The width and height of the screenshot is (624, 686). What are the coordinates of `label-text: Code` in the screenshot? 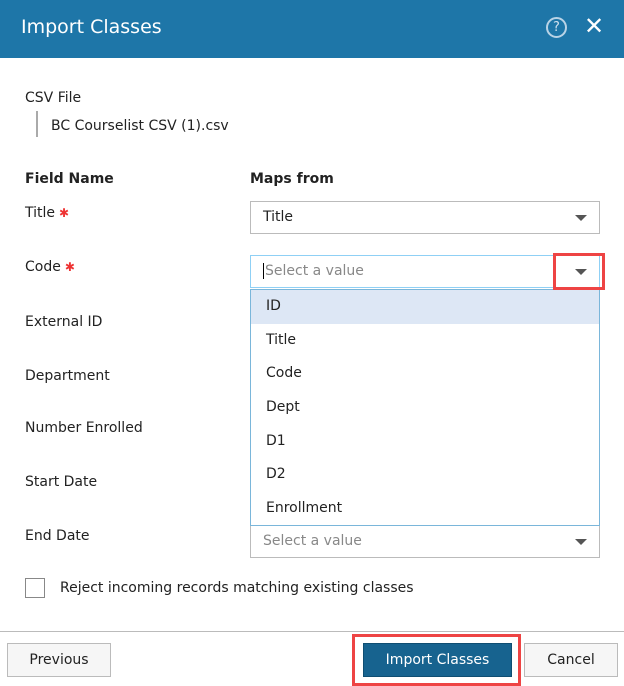 It's located at (43, 267).